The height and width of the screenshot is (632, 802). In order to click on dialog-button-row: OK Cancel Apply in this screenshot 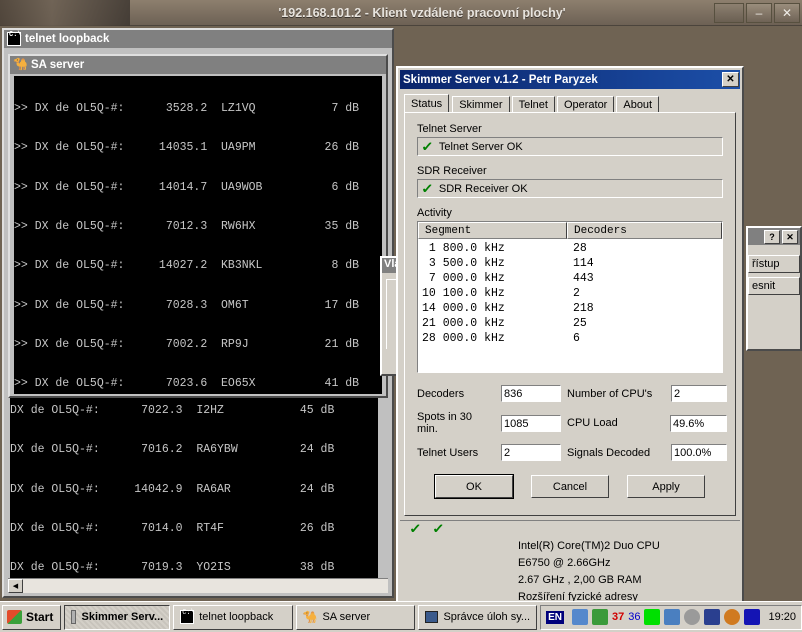, I will do `click(570, 486)`.